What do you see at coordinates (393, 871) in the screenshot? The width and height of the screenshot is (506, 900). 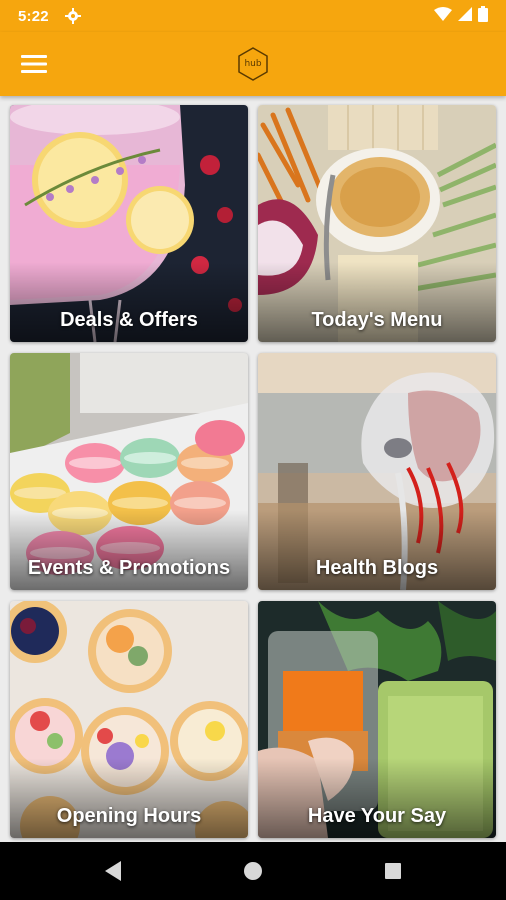 I see `recents-icon` at bounding box center [393, 871].